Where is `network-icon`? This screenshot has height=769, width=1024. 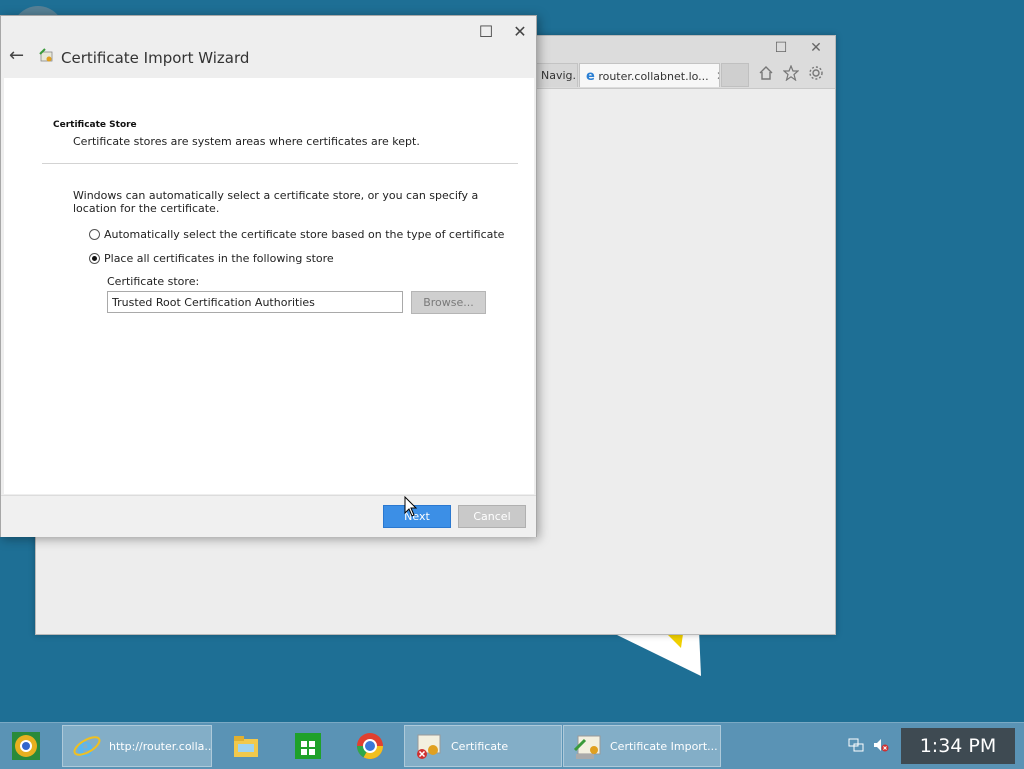
network-icon is located at coordinates (856, 745).